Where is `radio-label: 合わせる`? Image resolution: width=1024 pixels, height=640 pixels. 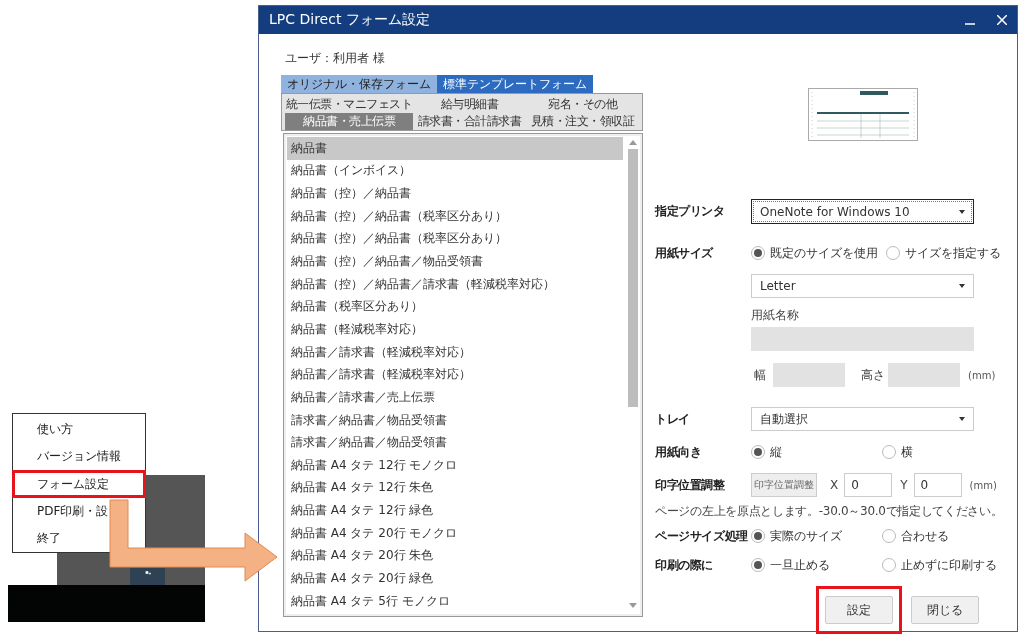
radio-label: 合わせる is located at coordinates (925, 536).